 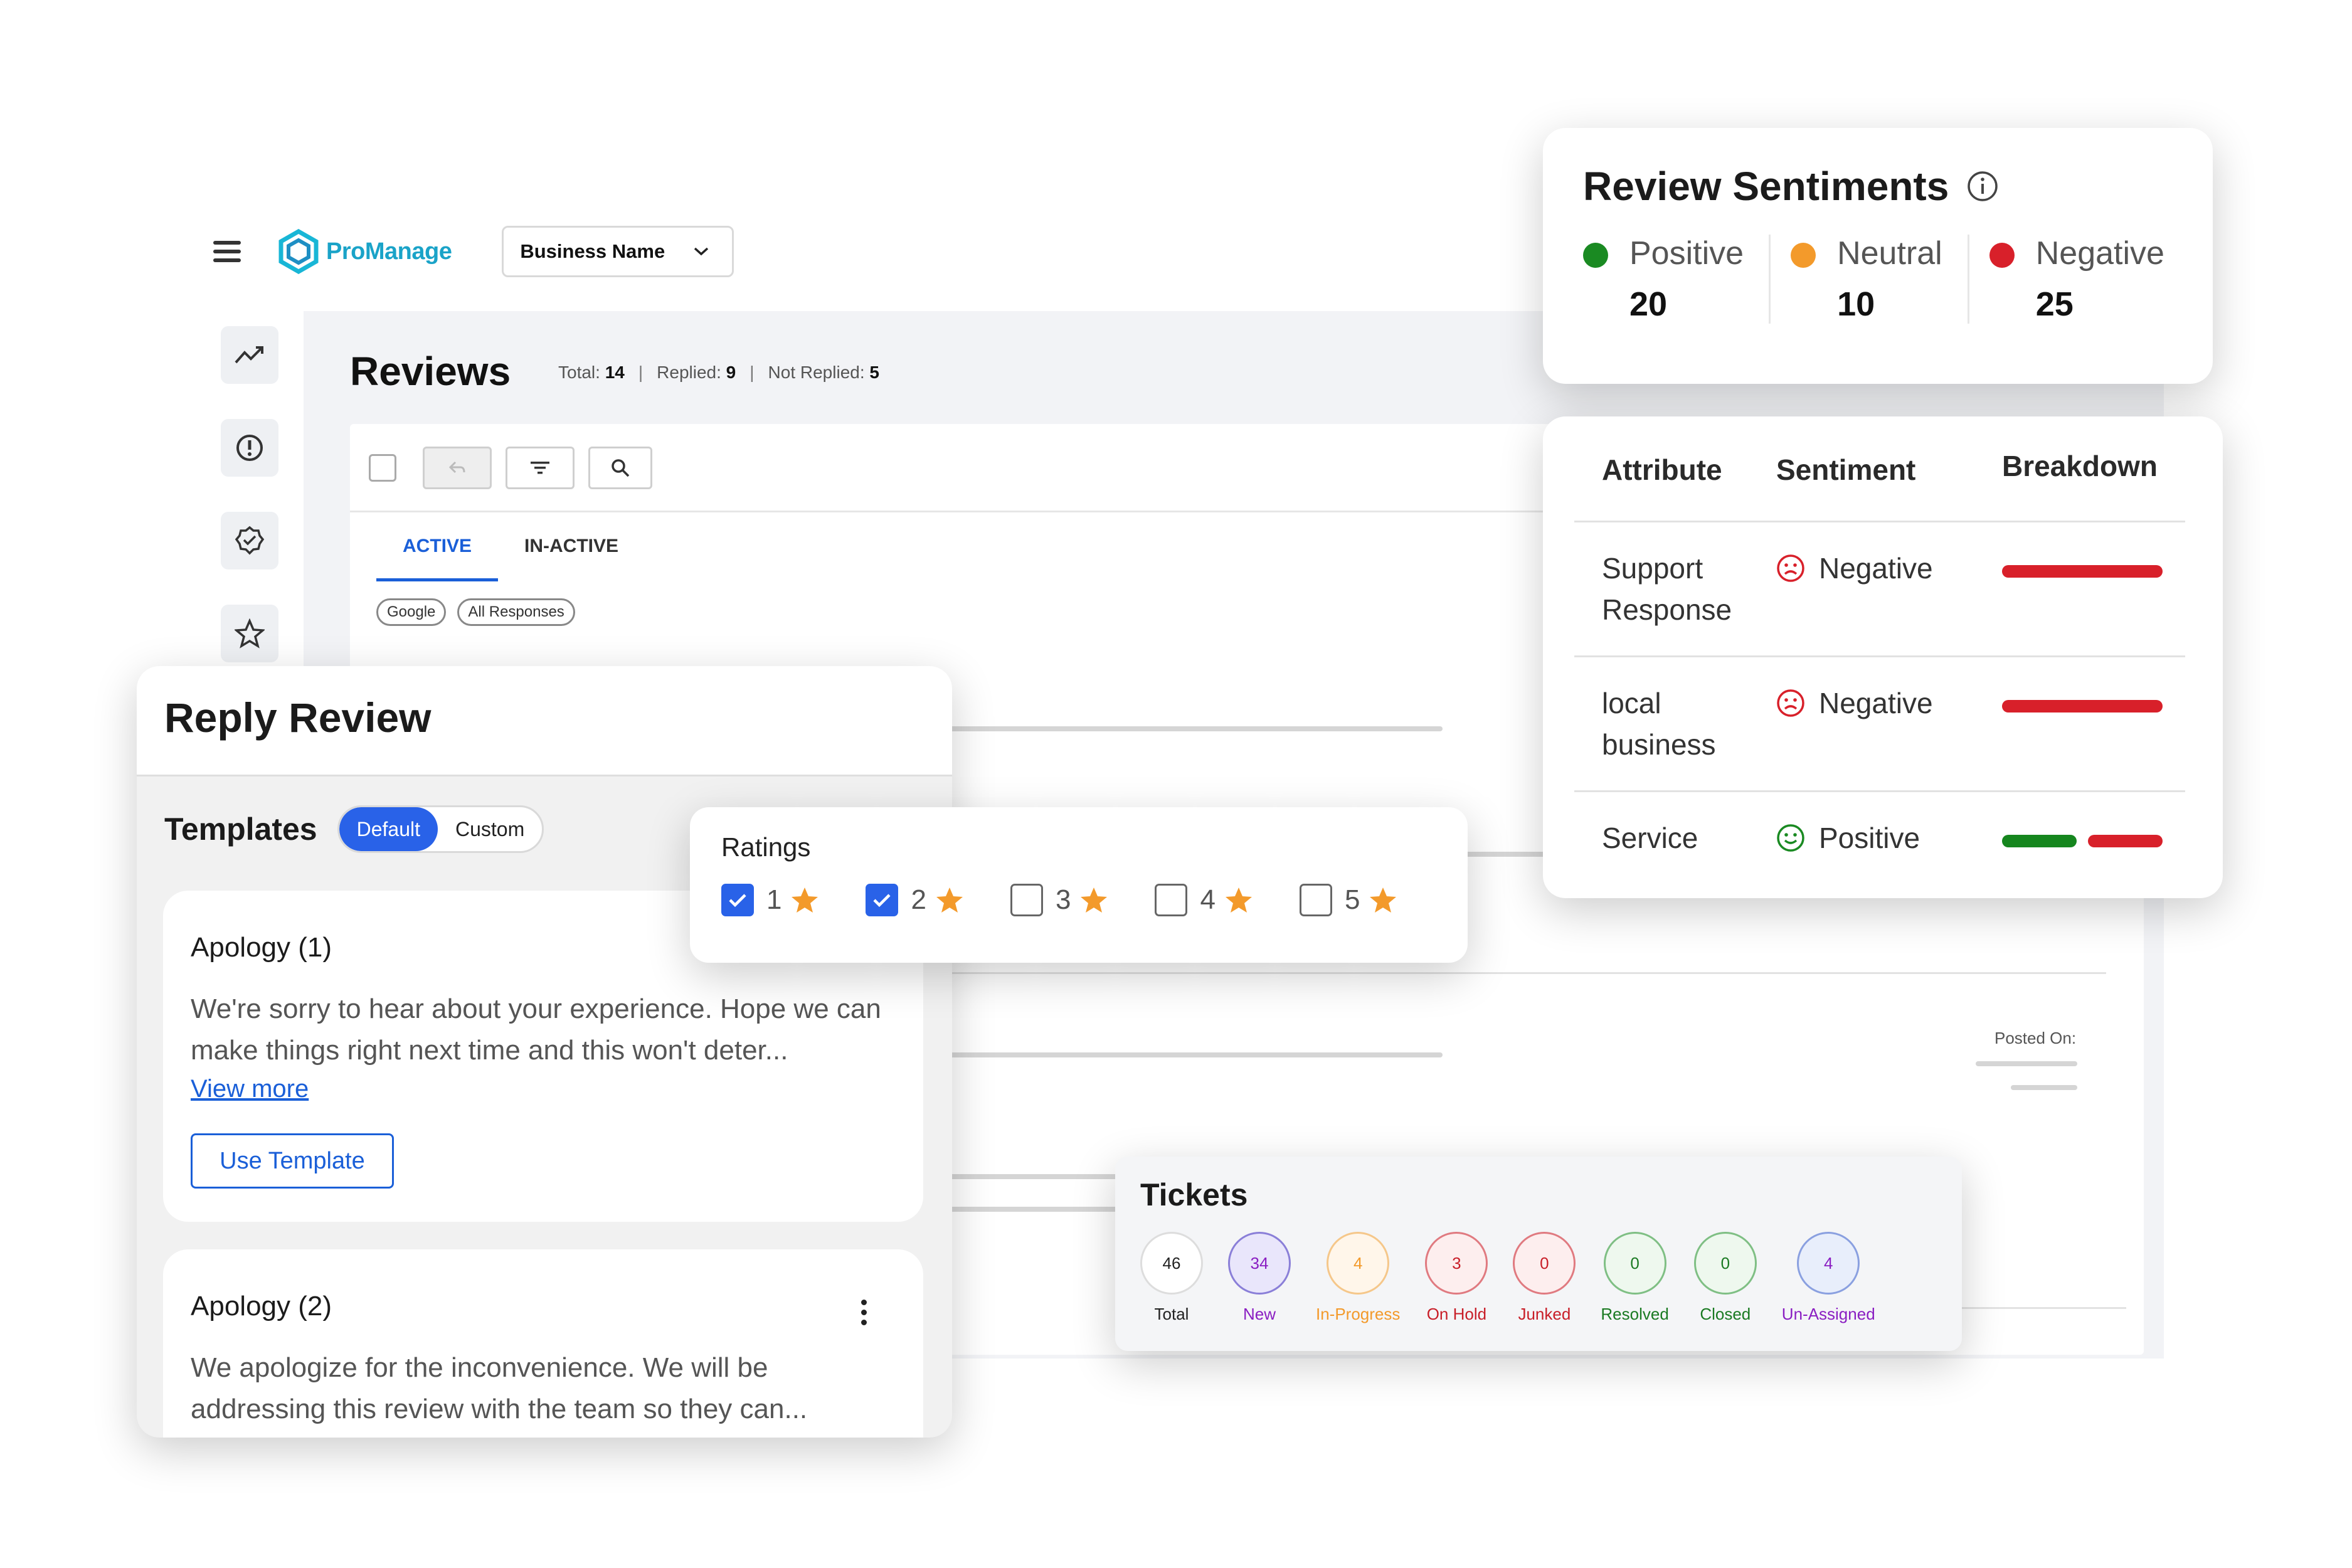 I want to click on star-outline-icon, so click(x=250, y=633).